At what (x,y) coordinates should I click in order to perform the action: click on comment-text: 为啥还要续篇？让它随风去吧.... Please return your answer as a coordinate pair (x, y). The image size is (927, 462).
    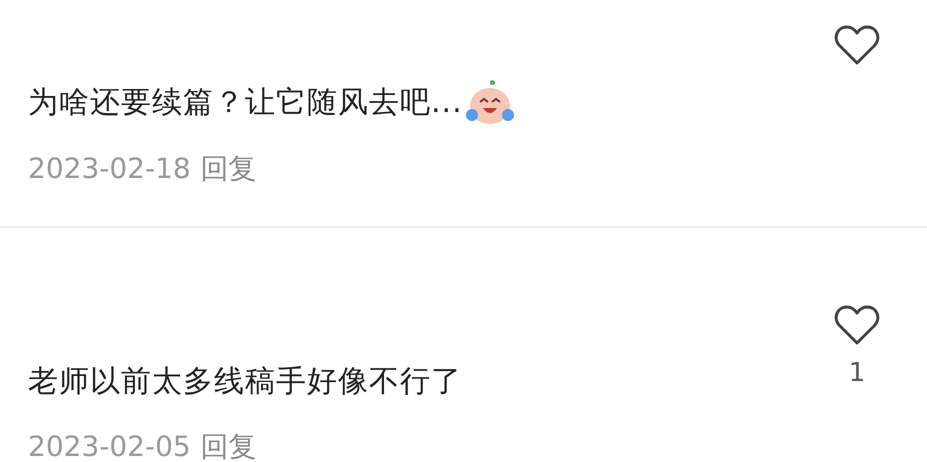
    Looking at the image, I should click on (245, 103).